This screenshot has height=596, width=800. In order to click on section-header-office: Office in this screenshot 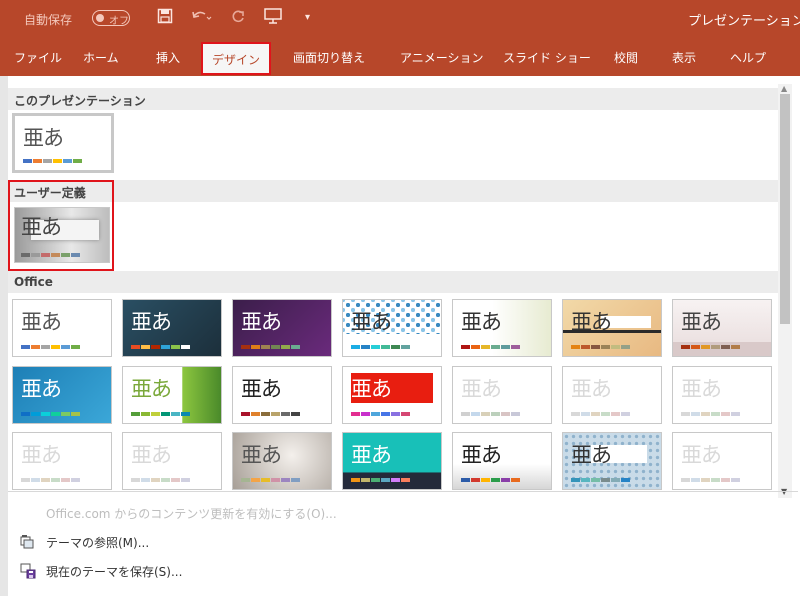, I will do `click(393, 282)`.